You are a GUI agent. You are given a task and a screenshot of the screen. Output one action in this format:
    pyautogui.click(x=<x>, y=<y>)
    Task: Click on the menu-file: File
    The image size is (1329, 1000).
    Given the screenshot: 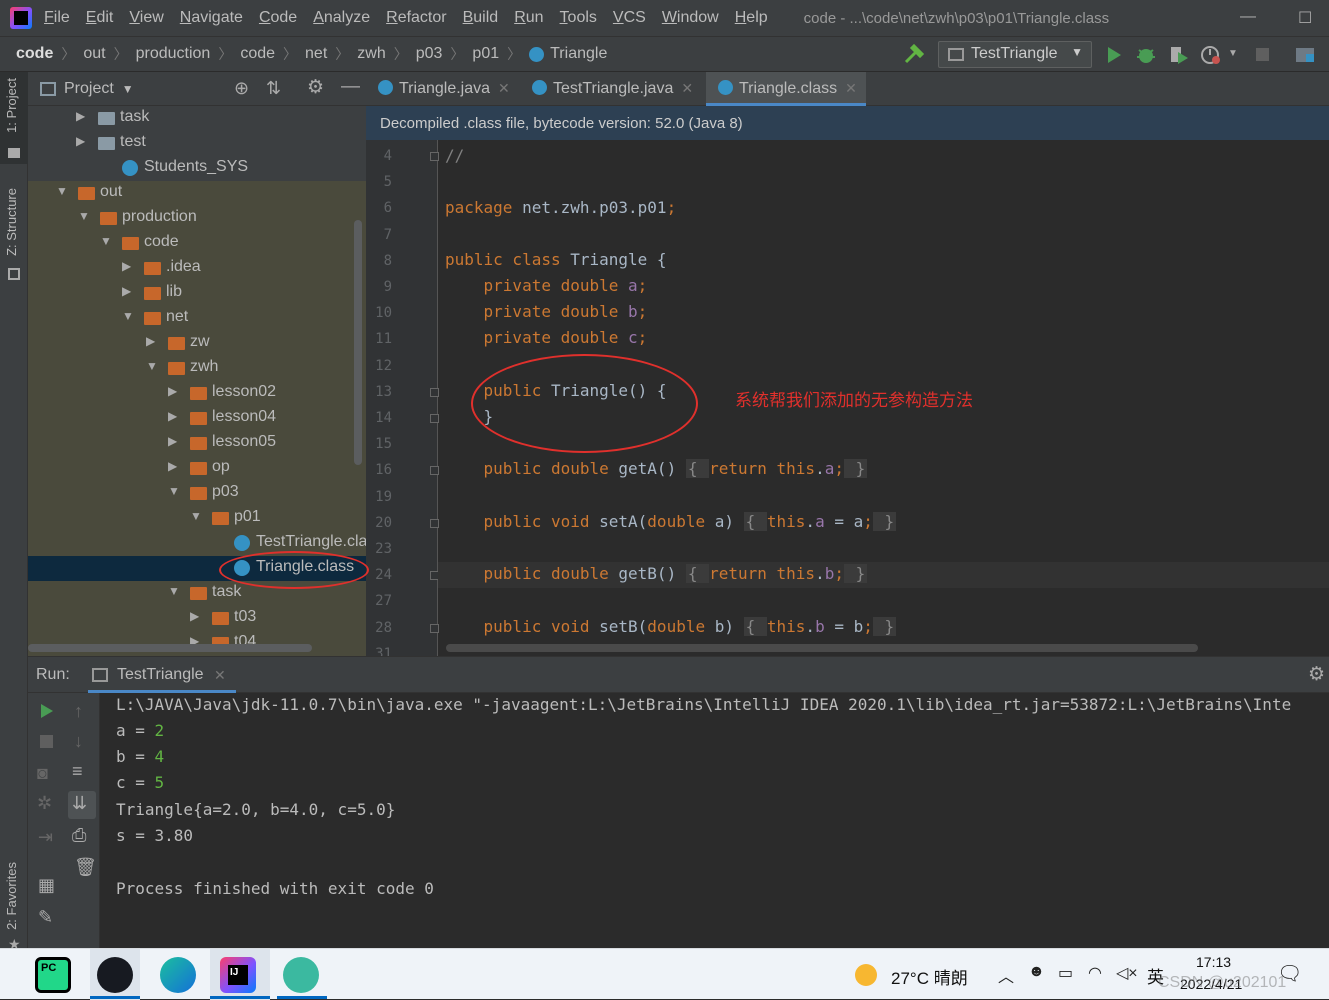 What is the action you would take?
    pyautogui.click(x=57, y=18)
    